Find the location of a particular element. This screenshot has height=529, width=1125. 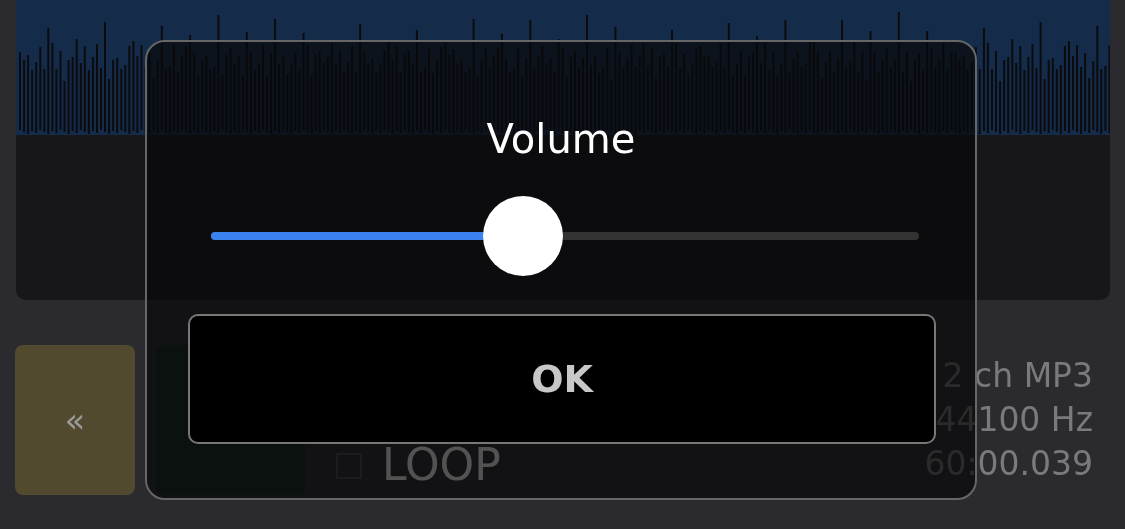

dialog-title: Volume is located at coordinates (561, 139).